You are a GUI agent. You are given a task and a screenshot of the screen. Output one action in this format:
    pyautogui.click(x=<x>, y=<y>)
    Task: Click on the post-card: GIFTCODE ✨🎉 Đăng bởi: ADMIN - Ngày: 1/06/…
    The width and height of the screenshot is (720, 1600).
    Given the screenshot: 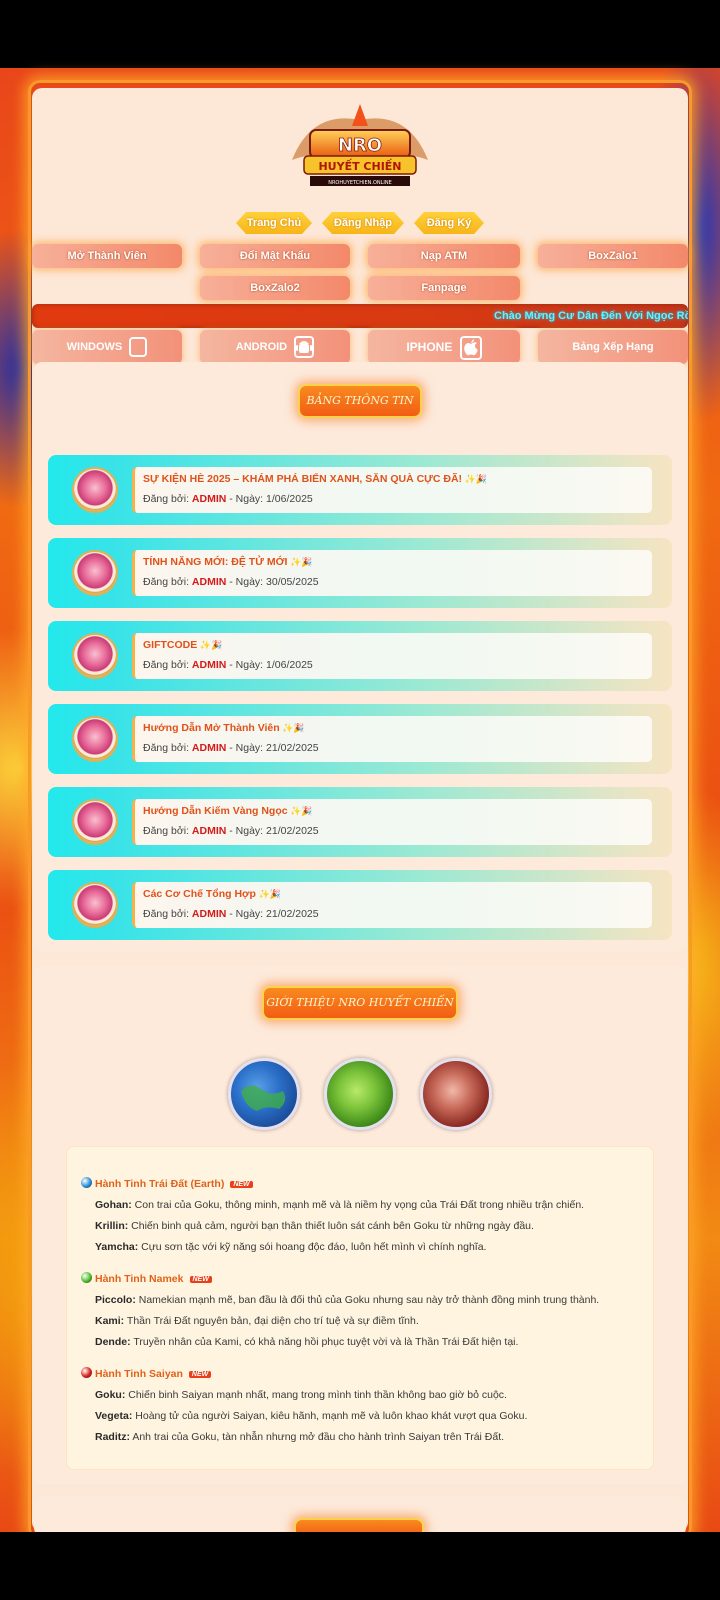 What is the action you would take?
    pyautogui.click(x=392, y=656)
    